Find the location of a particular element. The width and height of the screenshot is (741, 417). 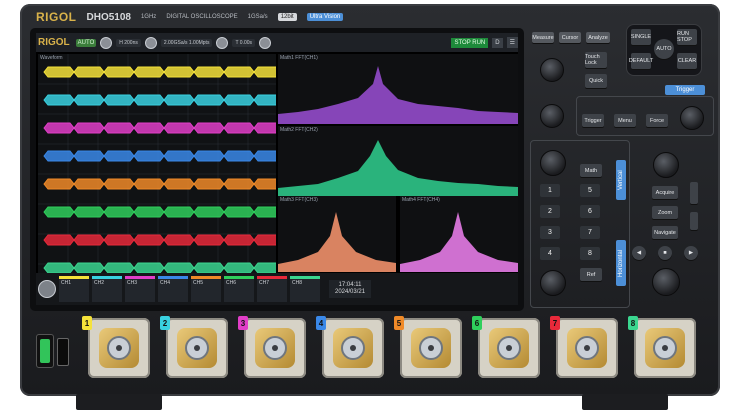

measure-button: Measure is located at coordinates (543, 37).